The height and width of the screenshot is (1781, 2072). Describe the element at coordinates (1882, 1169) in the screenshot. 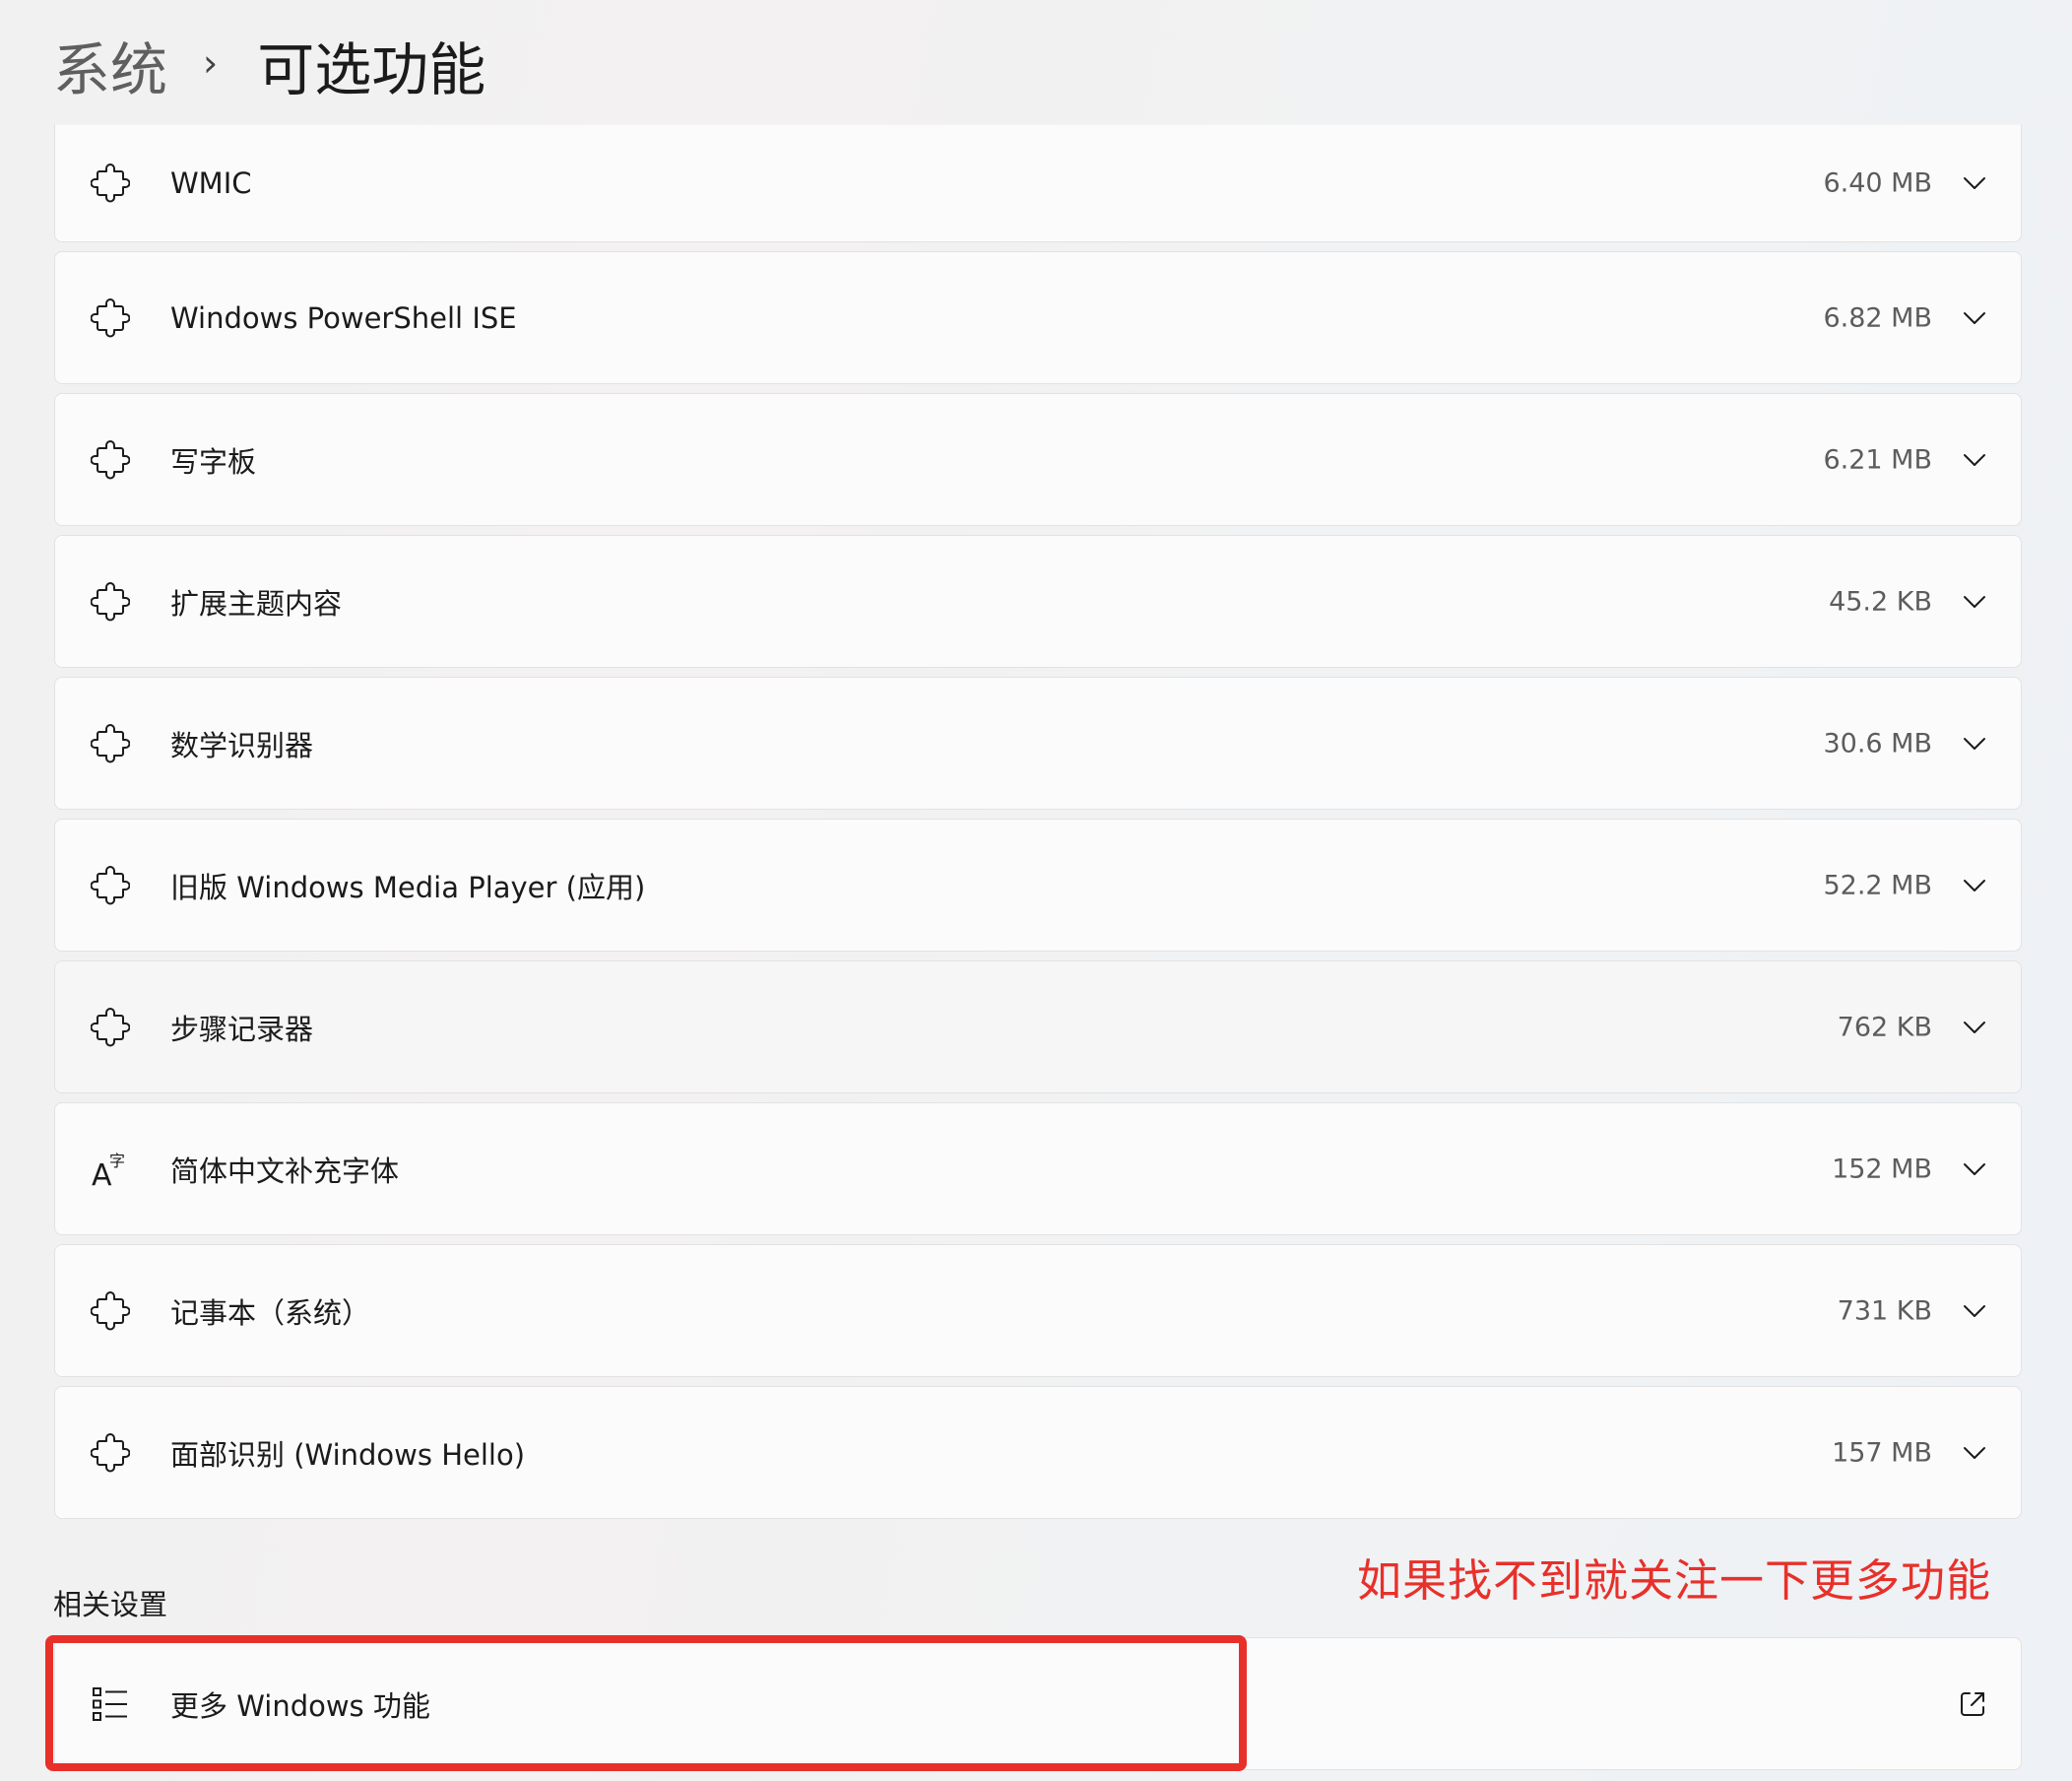

I see `feature-size: 152 MB` at that location.